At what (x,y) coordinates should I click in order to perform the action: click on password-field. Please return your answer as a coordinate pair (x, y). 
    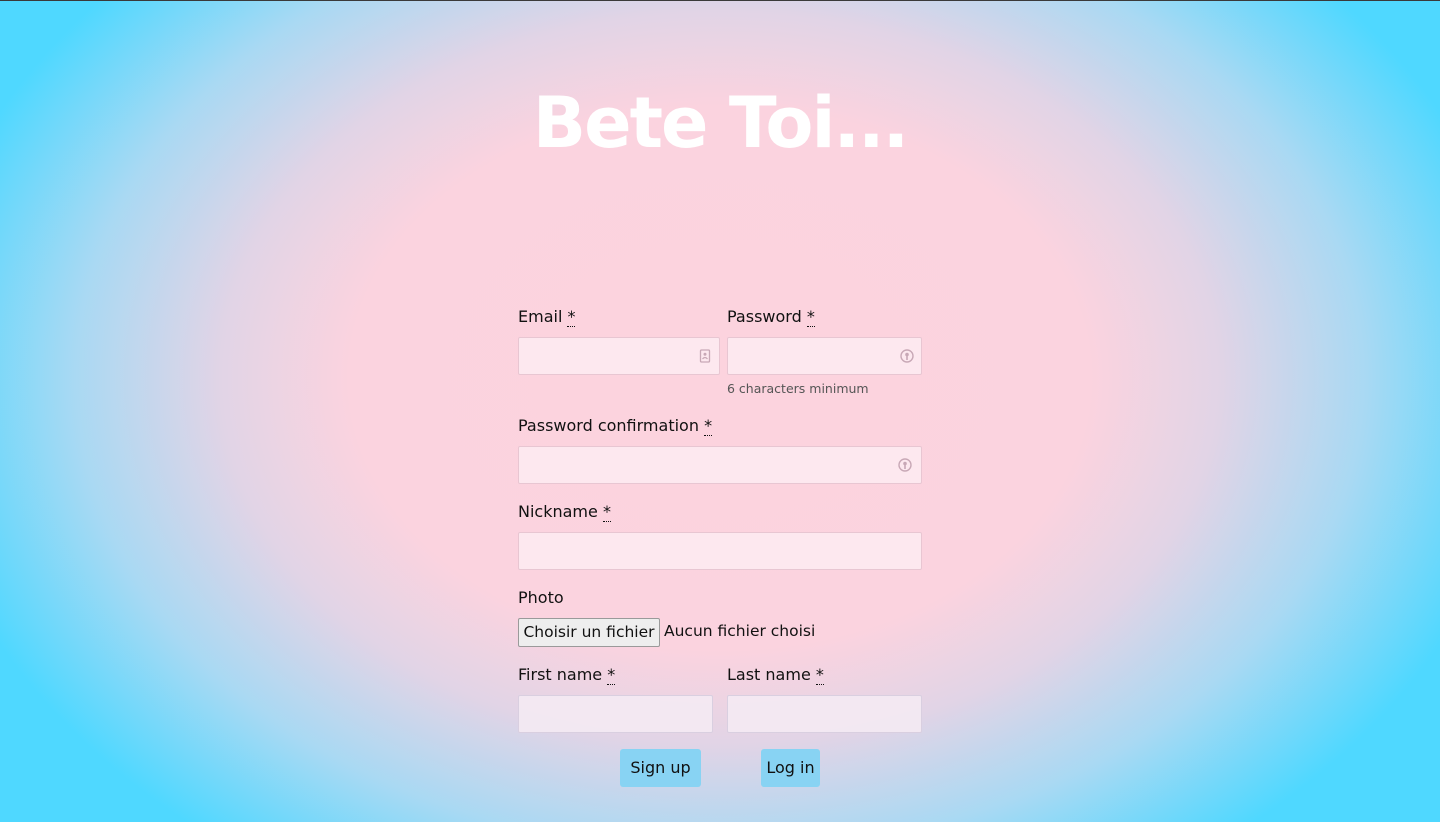
    Looking at the image, I should click on (824, 356).